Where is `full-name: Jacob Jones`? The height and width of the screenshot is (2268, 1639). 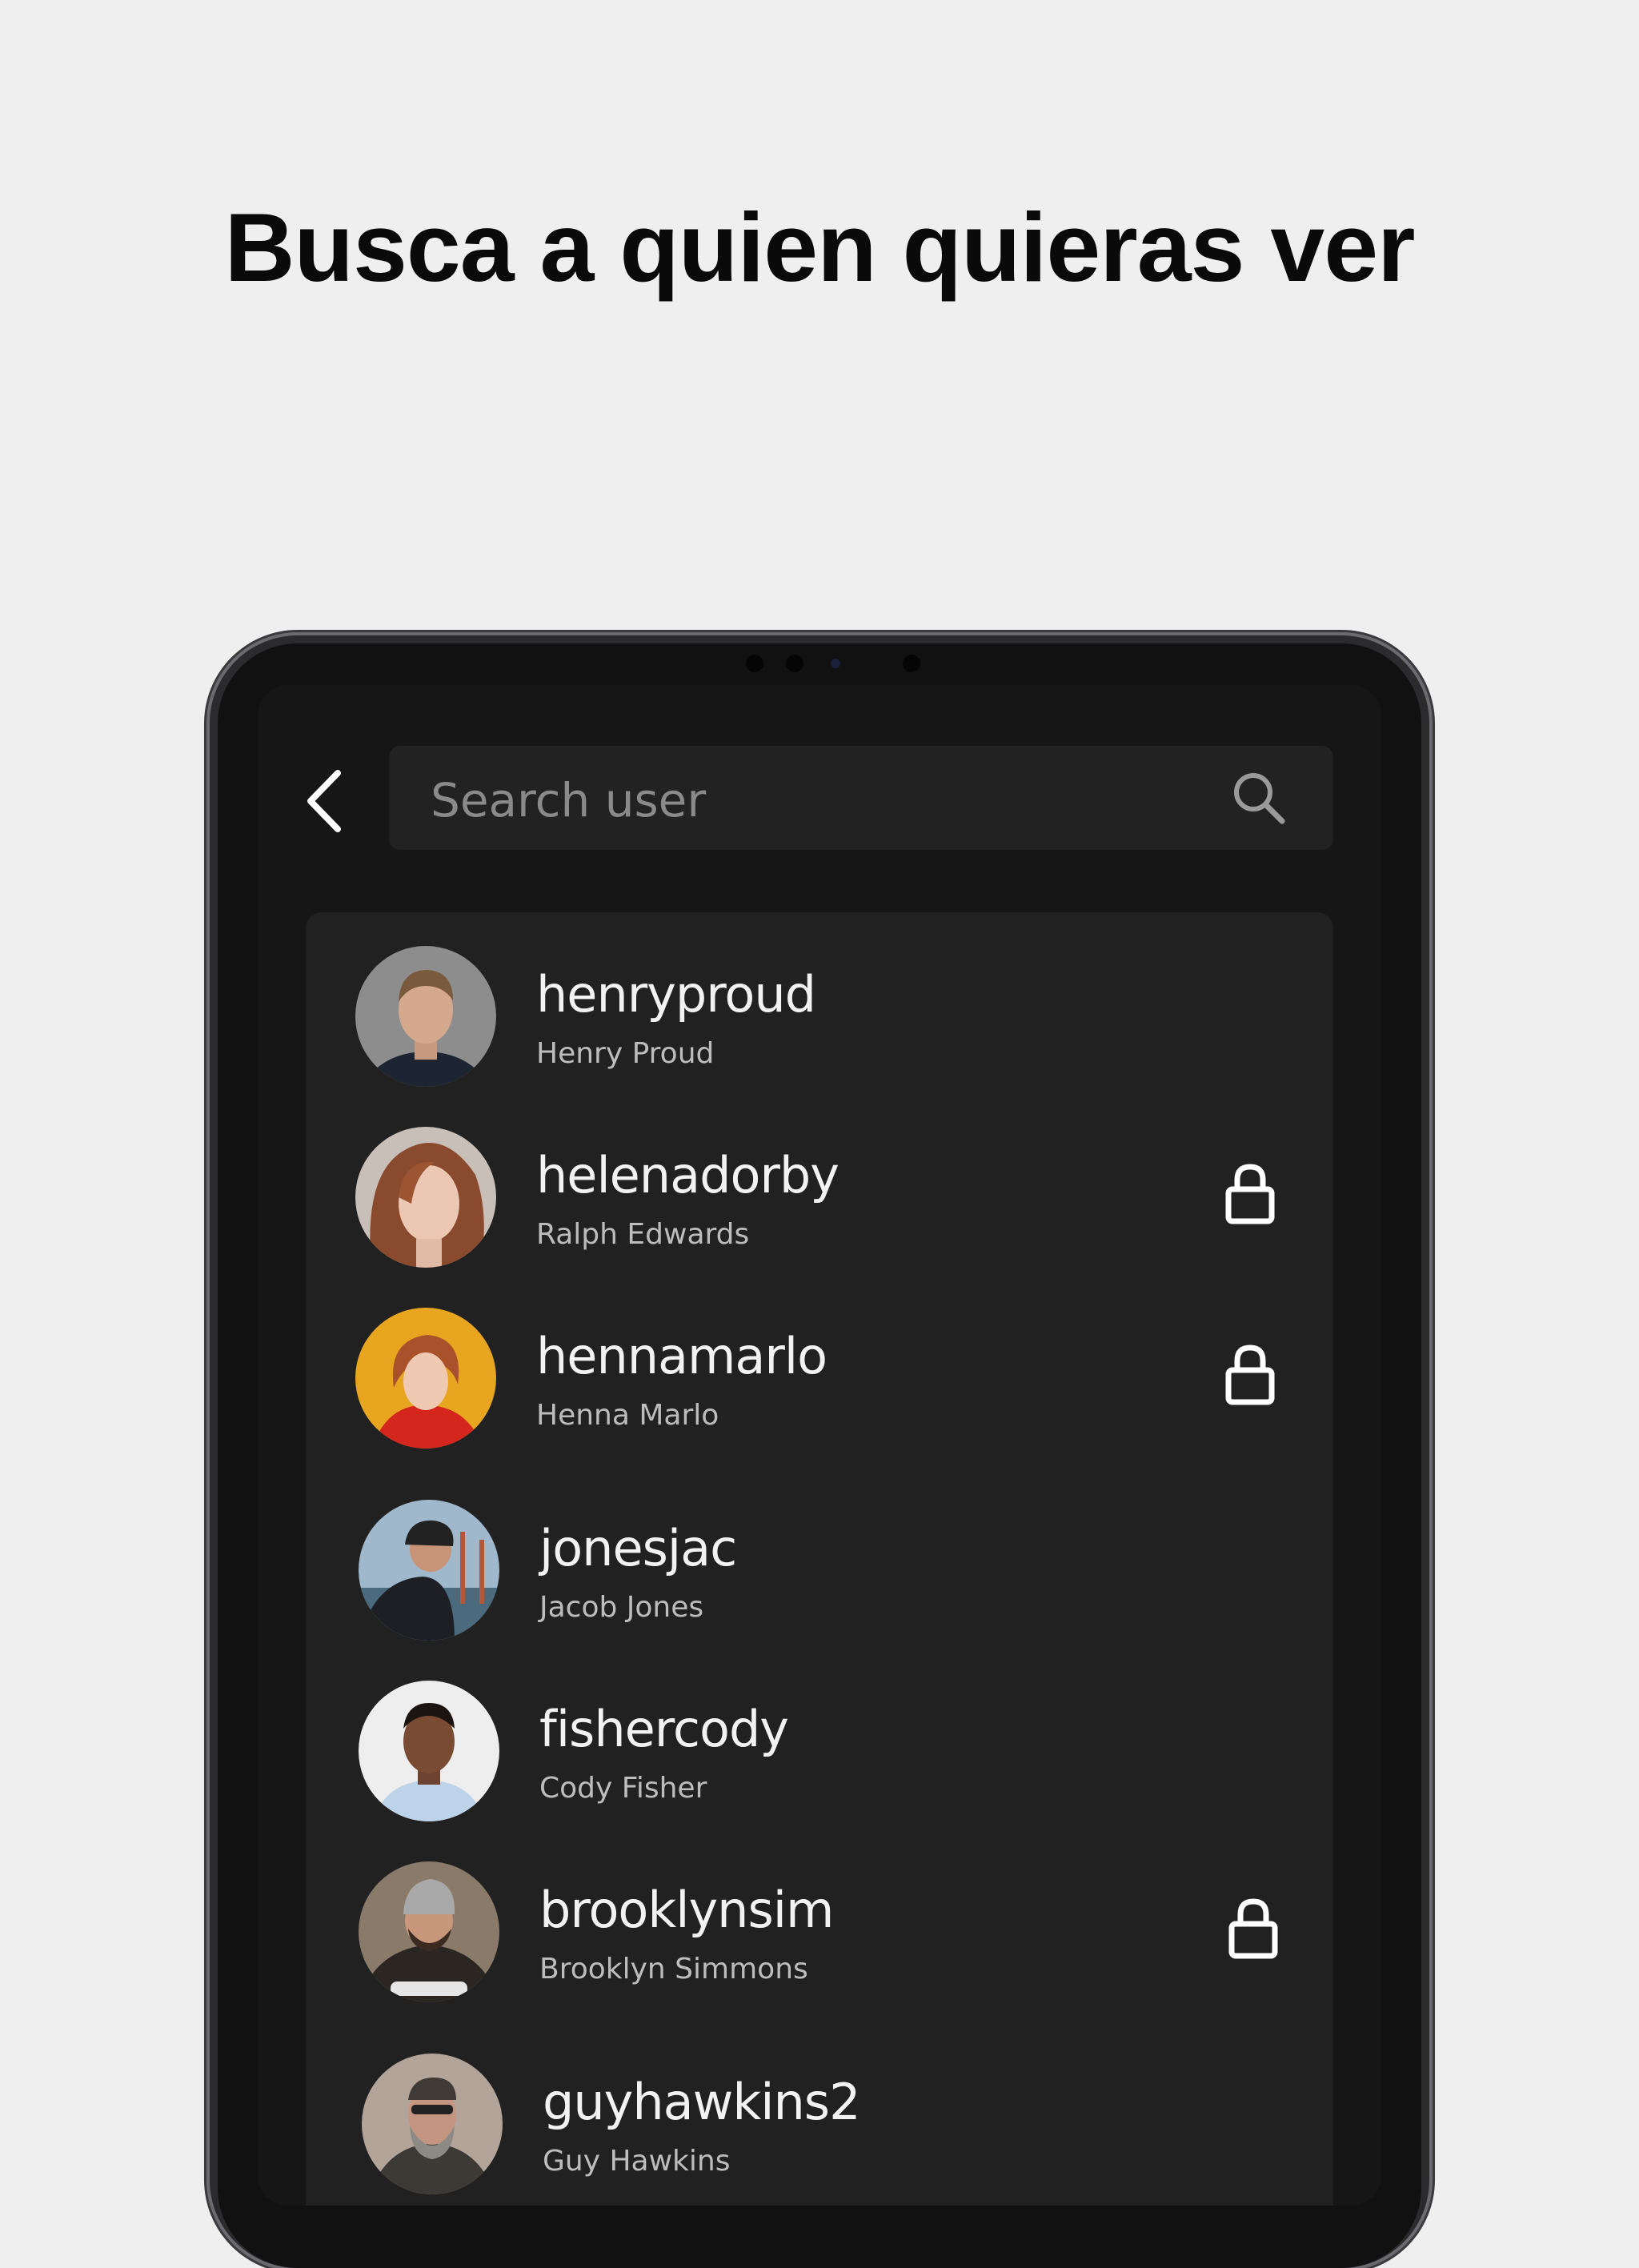
full-name: Jacob Jones is located at coordinates (621, 1607).